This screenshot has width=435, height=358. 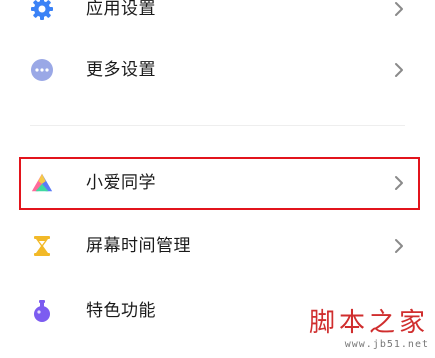 What do you see at coordinates (138, 245) in the screenshot?
I see `settings-item-label: 屏幕时间管理` at bounding box center [138, 245].